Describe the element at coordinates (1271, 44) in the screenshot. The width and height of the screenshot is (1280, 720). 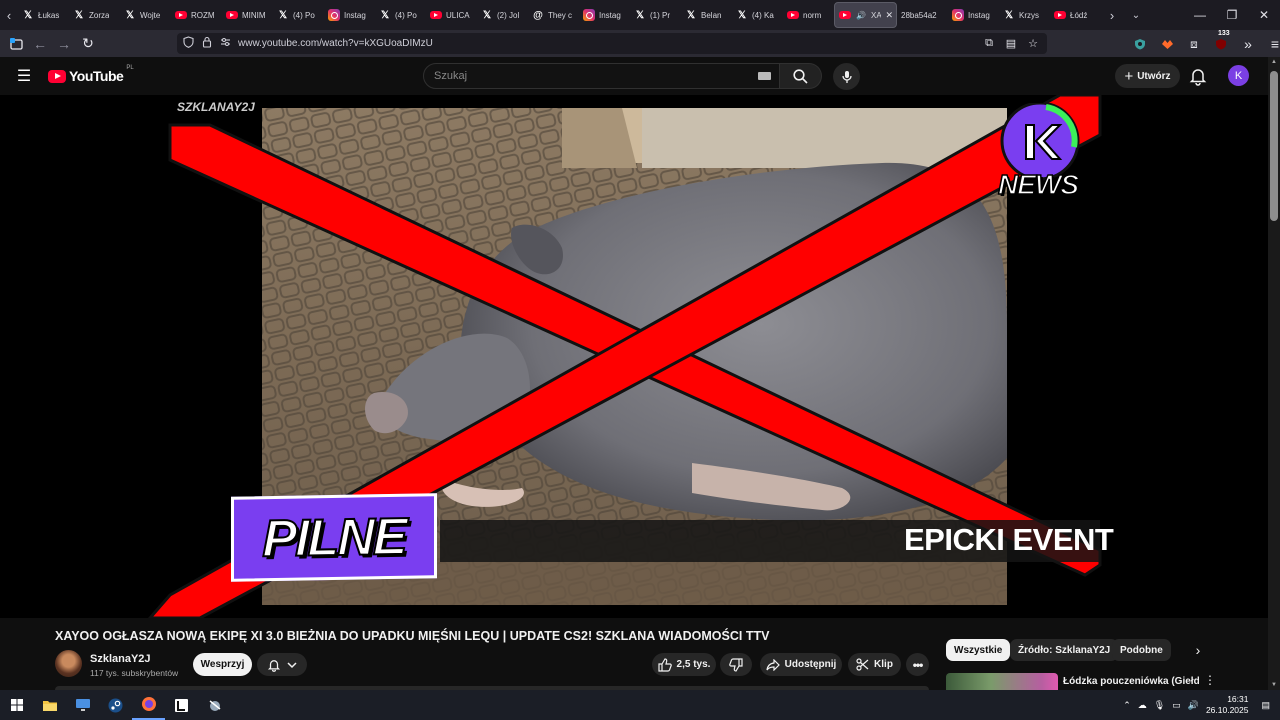
I see `app-menu-icon: ≡` at that location.